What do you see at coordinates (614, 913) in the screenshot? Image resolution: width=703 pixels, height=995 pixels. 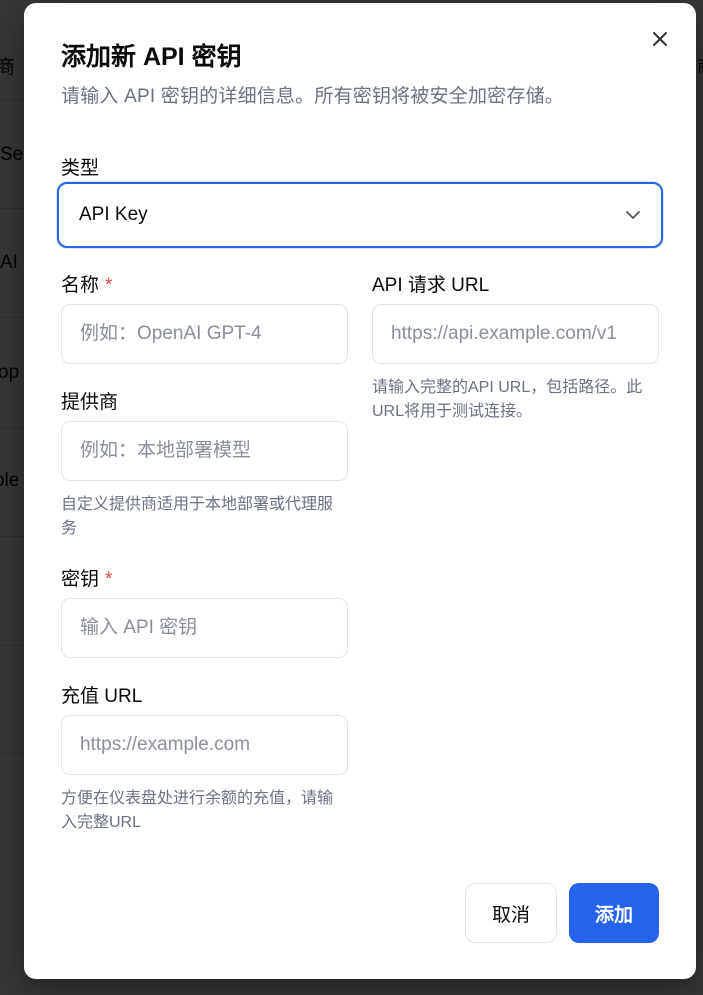 I see `add-button: 添加` at bounding box center [614, 913].